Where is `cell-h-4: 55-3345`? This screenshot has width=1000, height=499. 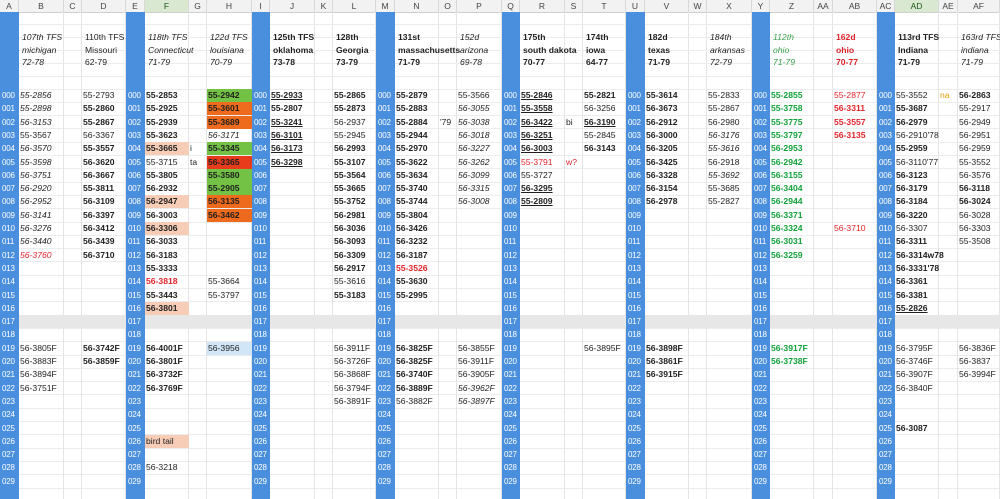
cell-h-4: 55-3345 is located at coordinates (229, 149).